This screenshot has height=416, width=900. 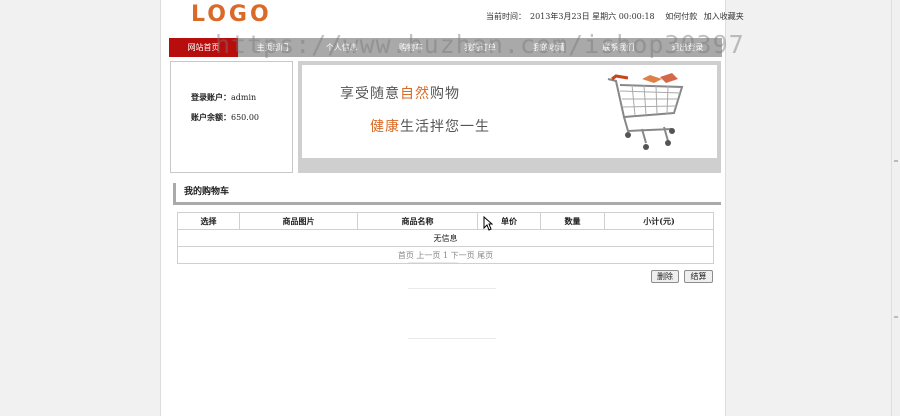 What do you see at coordinates (665, 276) in the screenshot?
I see `delete-button: 删除` at bounding box center [665, 276].